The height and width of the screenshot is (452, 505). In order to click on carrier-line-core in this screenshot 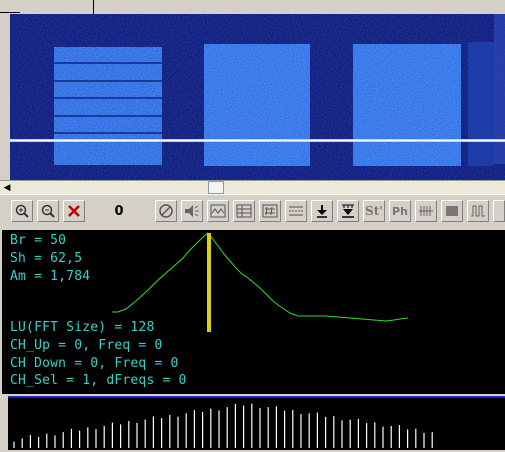, I will do `click(257, 140)`.